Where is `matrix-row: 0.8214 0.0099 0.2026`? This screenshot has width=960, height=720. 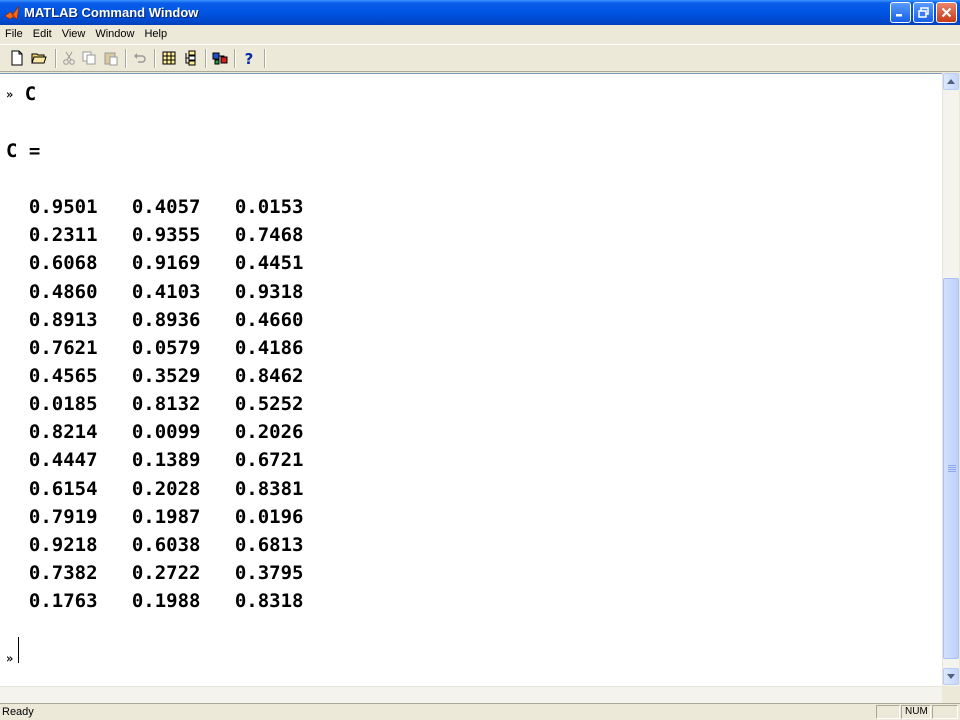 matrix-row: 0.8214 0.0099 0.2026 is located at coordinates (155, 432).